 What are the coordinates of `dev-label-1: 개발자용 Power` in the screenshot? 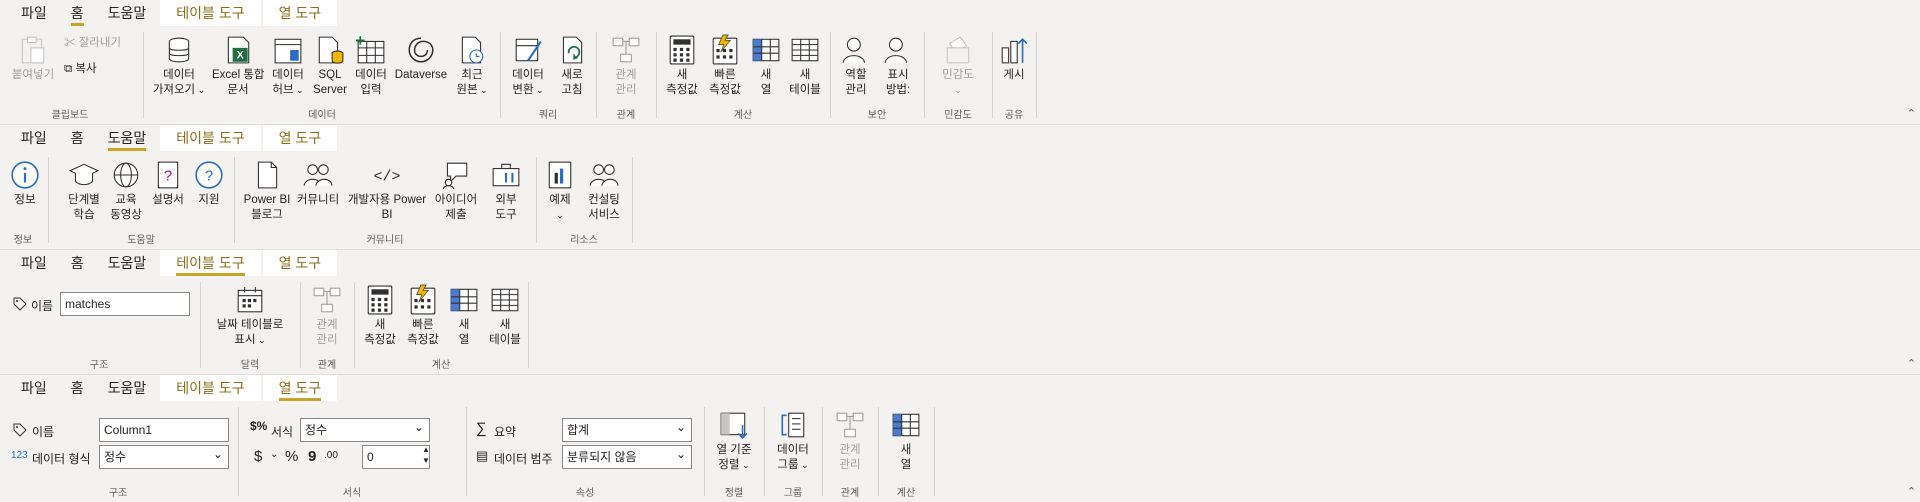 It's located at (387, 200).